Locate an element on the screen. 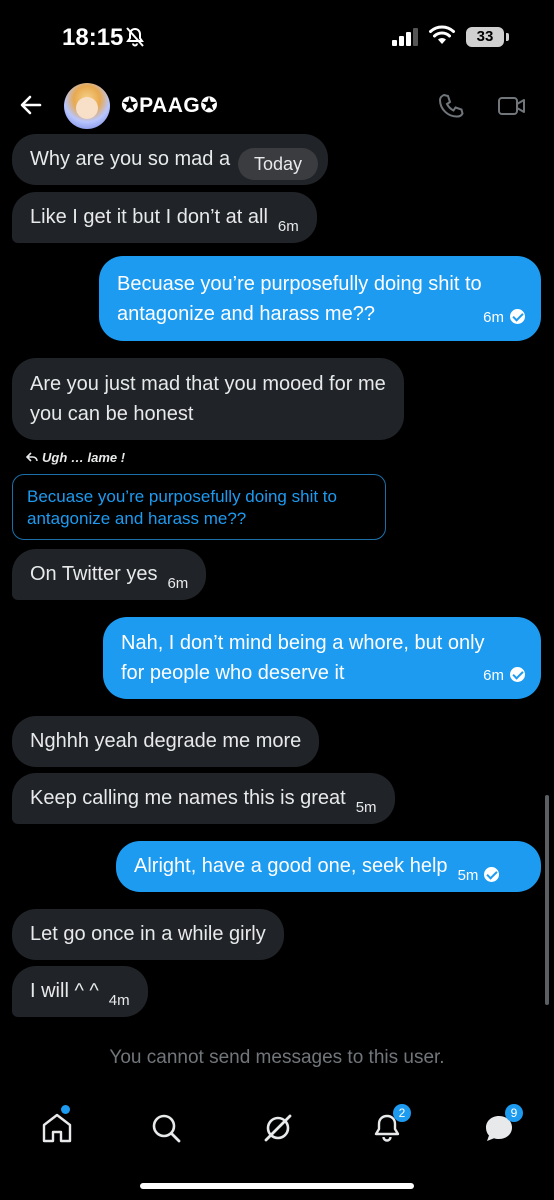 This screenshot has height=1200, width=554. status-time: 18:15 is located at coordinates (93, 37).